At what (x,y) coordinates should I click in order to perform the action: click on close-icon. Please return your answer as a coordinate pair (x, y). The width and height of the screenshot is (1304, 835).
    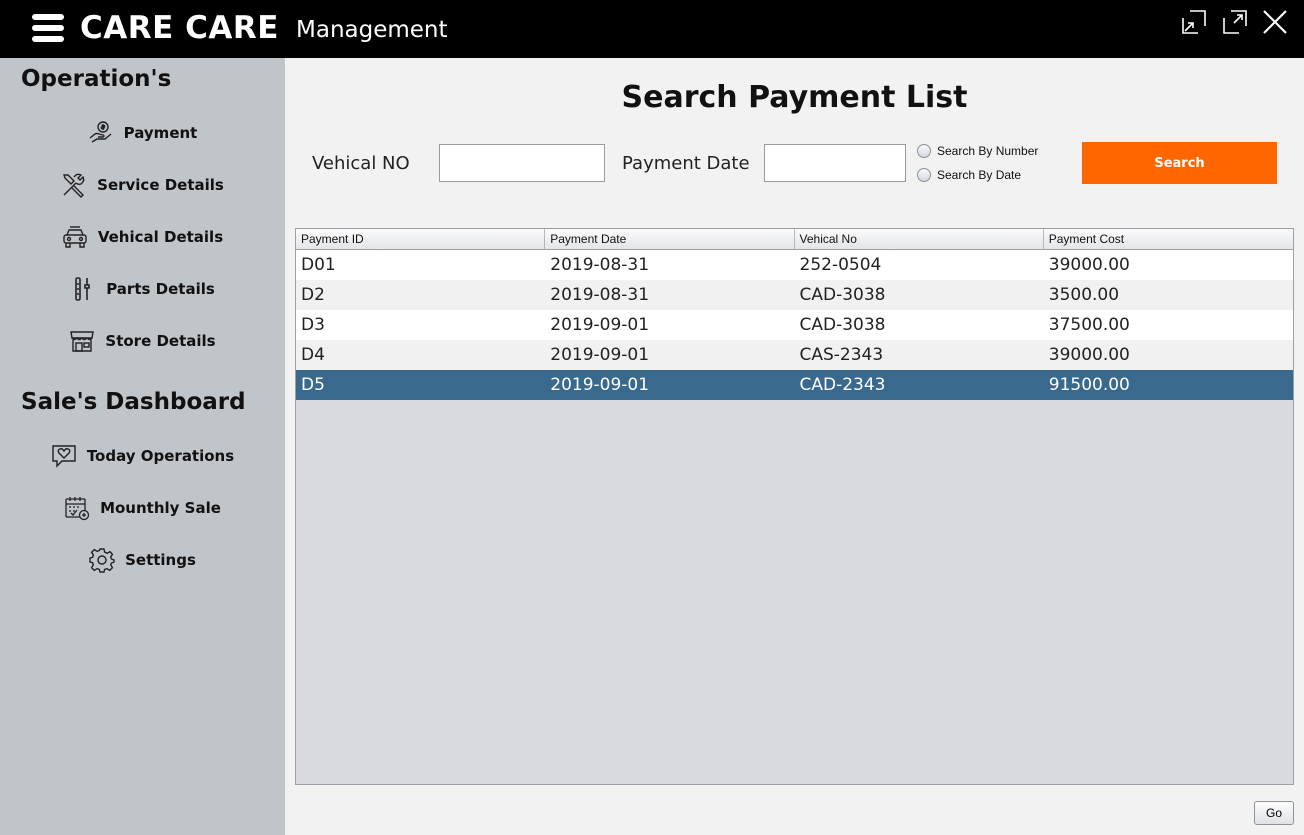
    Looking at the image, I should click on (1275, 22).